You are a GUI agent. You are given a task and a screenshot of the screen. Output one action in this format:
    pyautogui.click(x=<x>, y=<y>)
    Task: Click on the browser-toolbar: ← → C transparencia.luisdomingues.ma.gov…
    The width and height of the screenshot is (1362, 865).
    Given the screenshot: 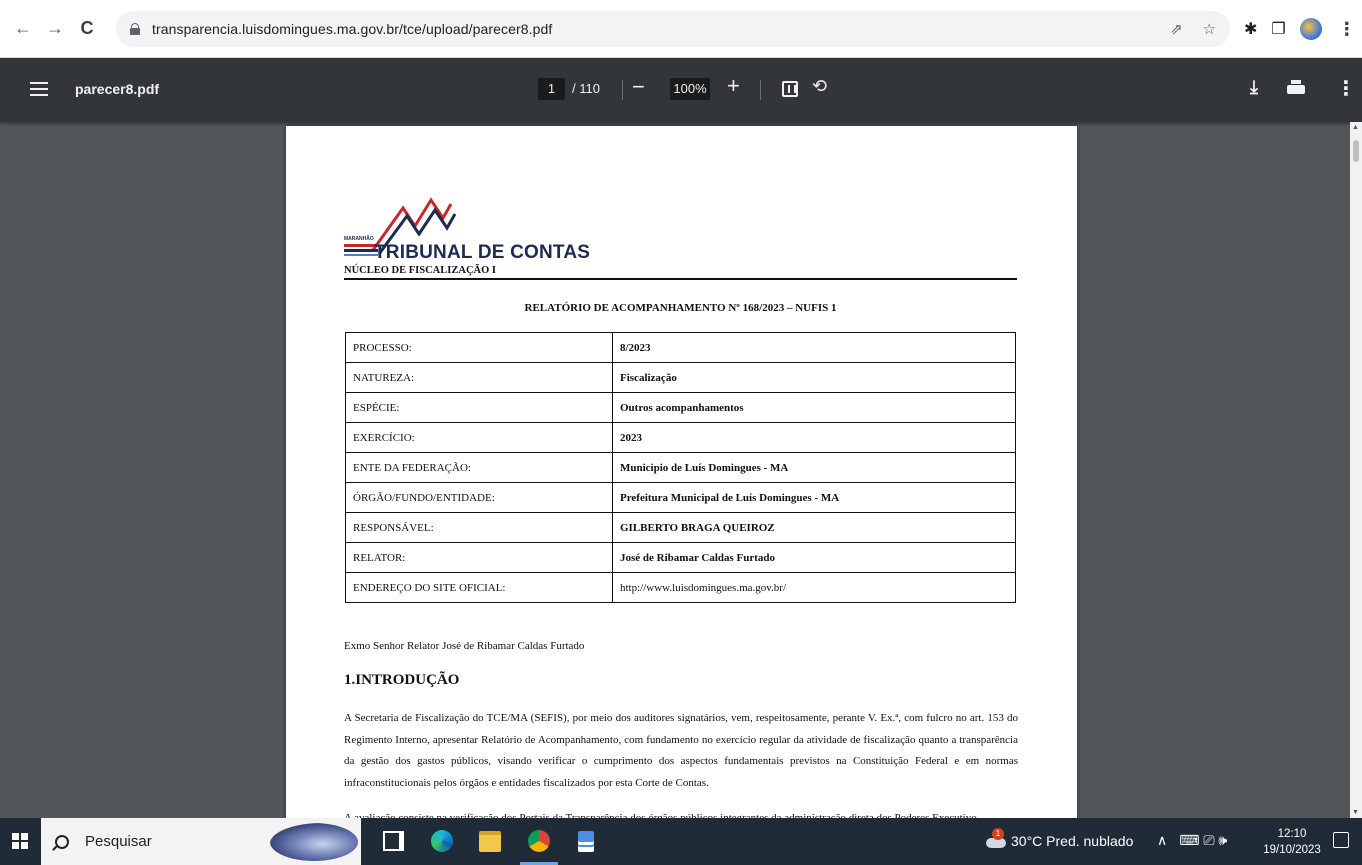 What is the action you would take?
    pyautogui.click(x=681, y=29)
    